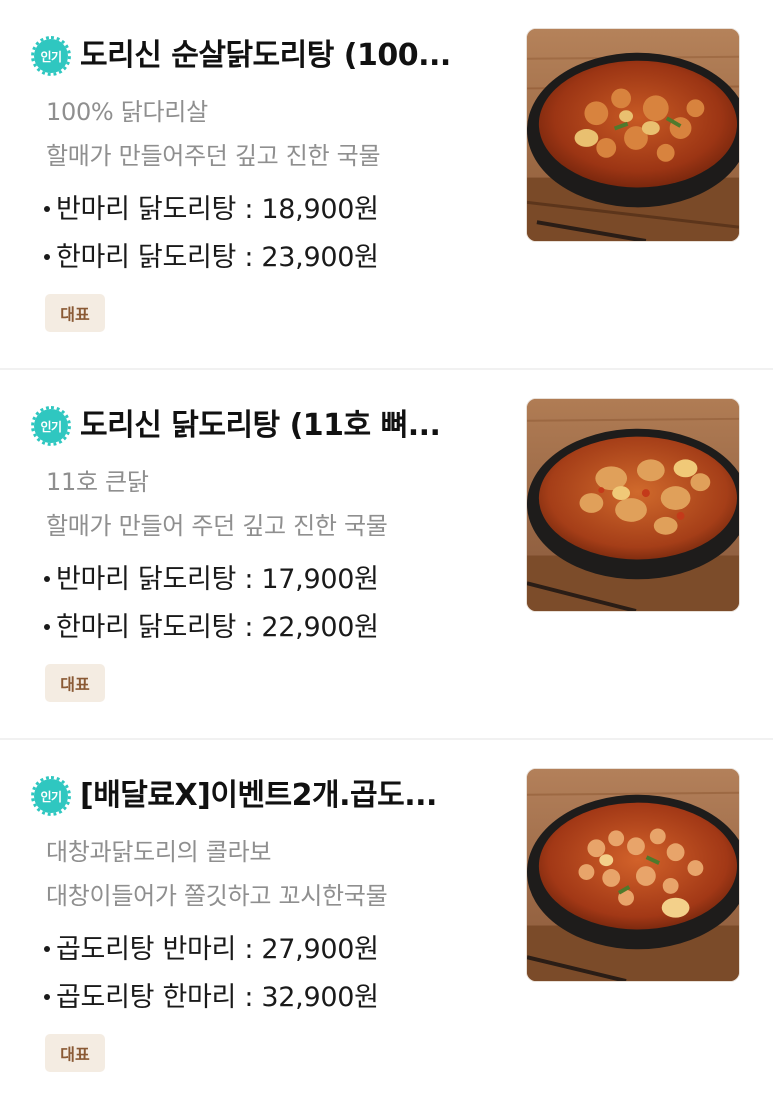 The height and width of the screenshot is (1110, 773). Describe the element at coordinates (217, 257) in the screenshot. I see `price-text: 한마리 닭도리탕 : 23,900원` at that location.